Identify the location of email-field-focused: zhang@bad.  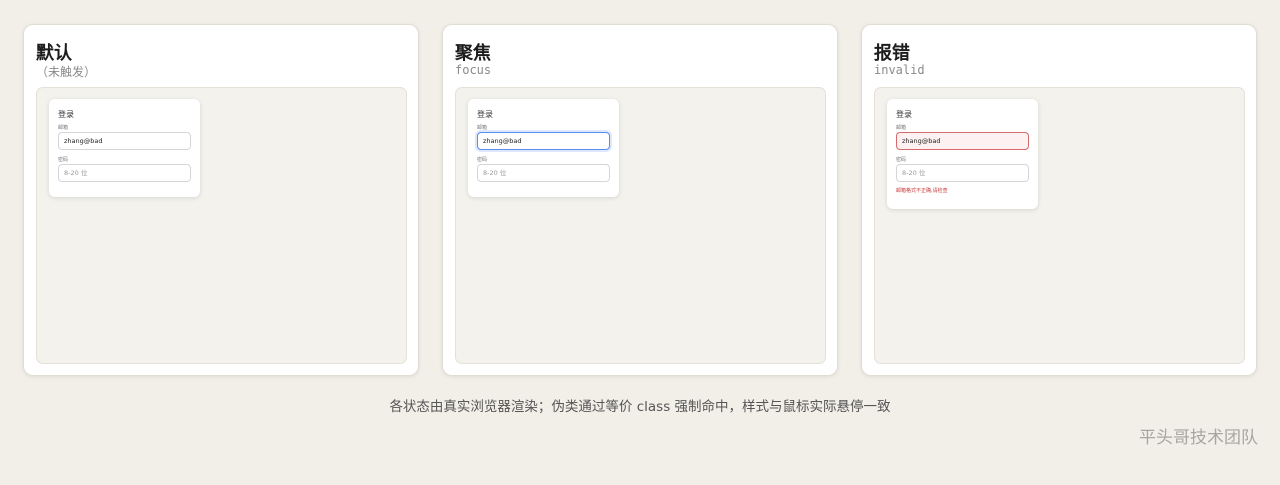
(543, 141).